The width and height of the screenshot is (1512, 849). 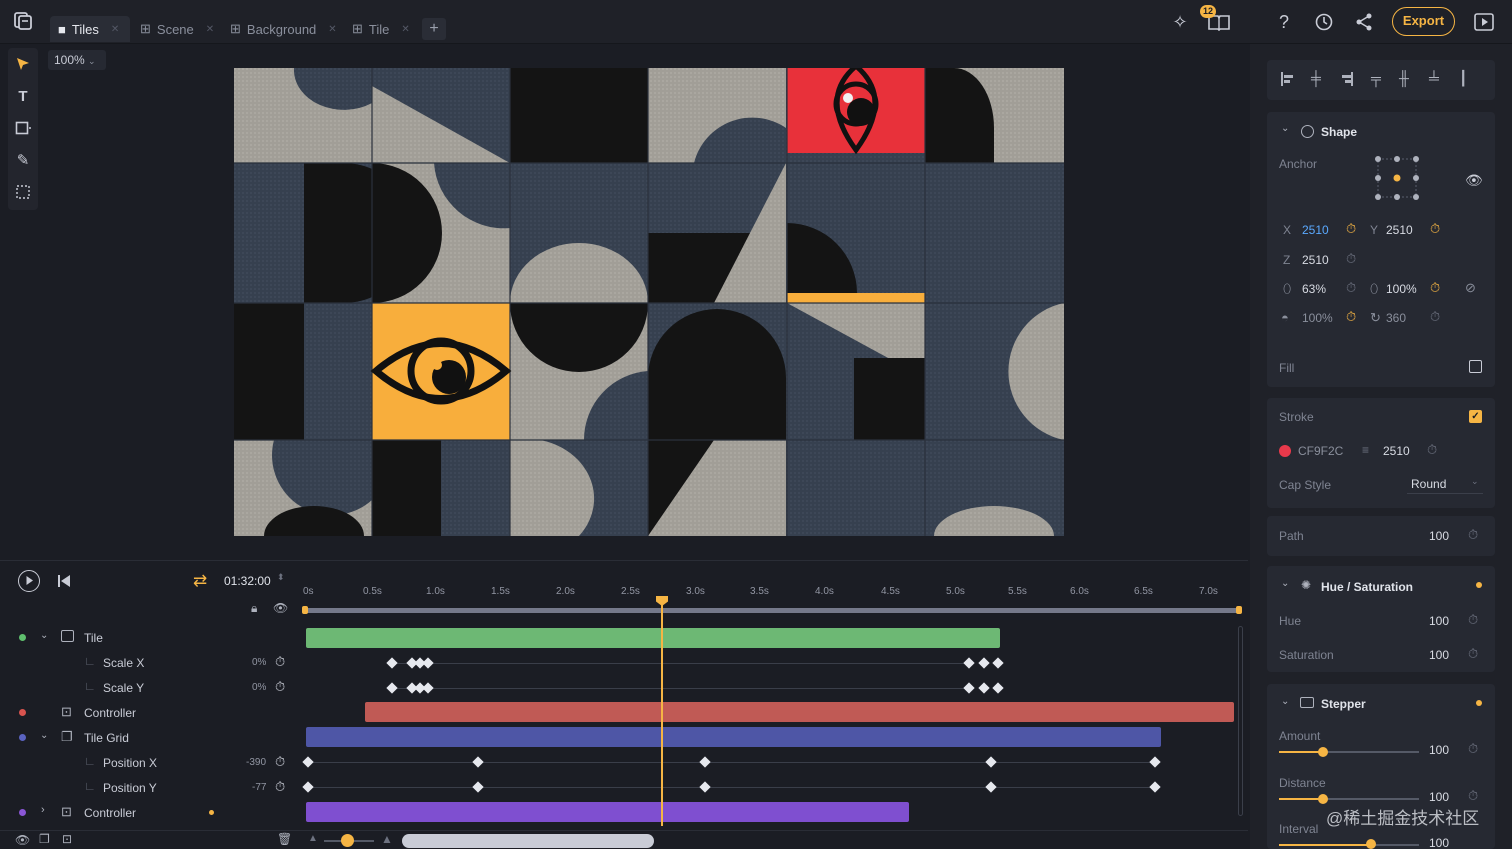 I want to click on export-button: Export, so click(x=1423, y=21).